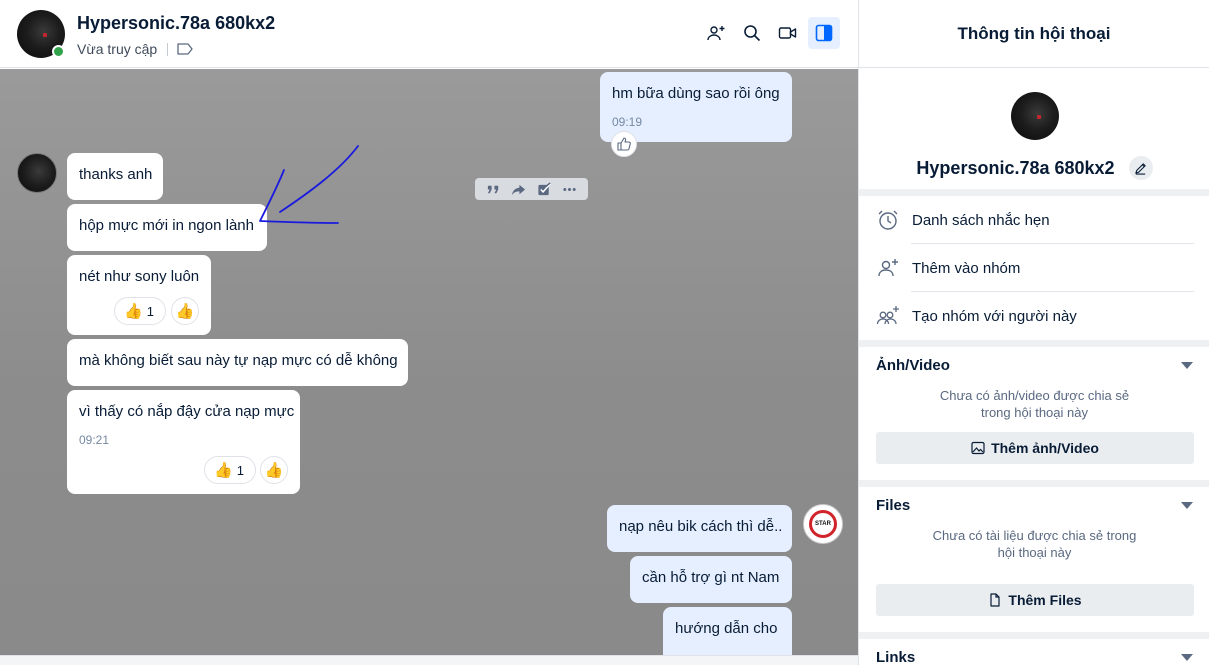  What do you see at coordinates (888, 268) in the screenshot?
I see `add-user-icon` at bounding box center [888, 268].